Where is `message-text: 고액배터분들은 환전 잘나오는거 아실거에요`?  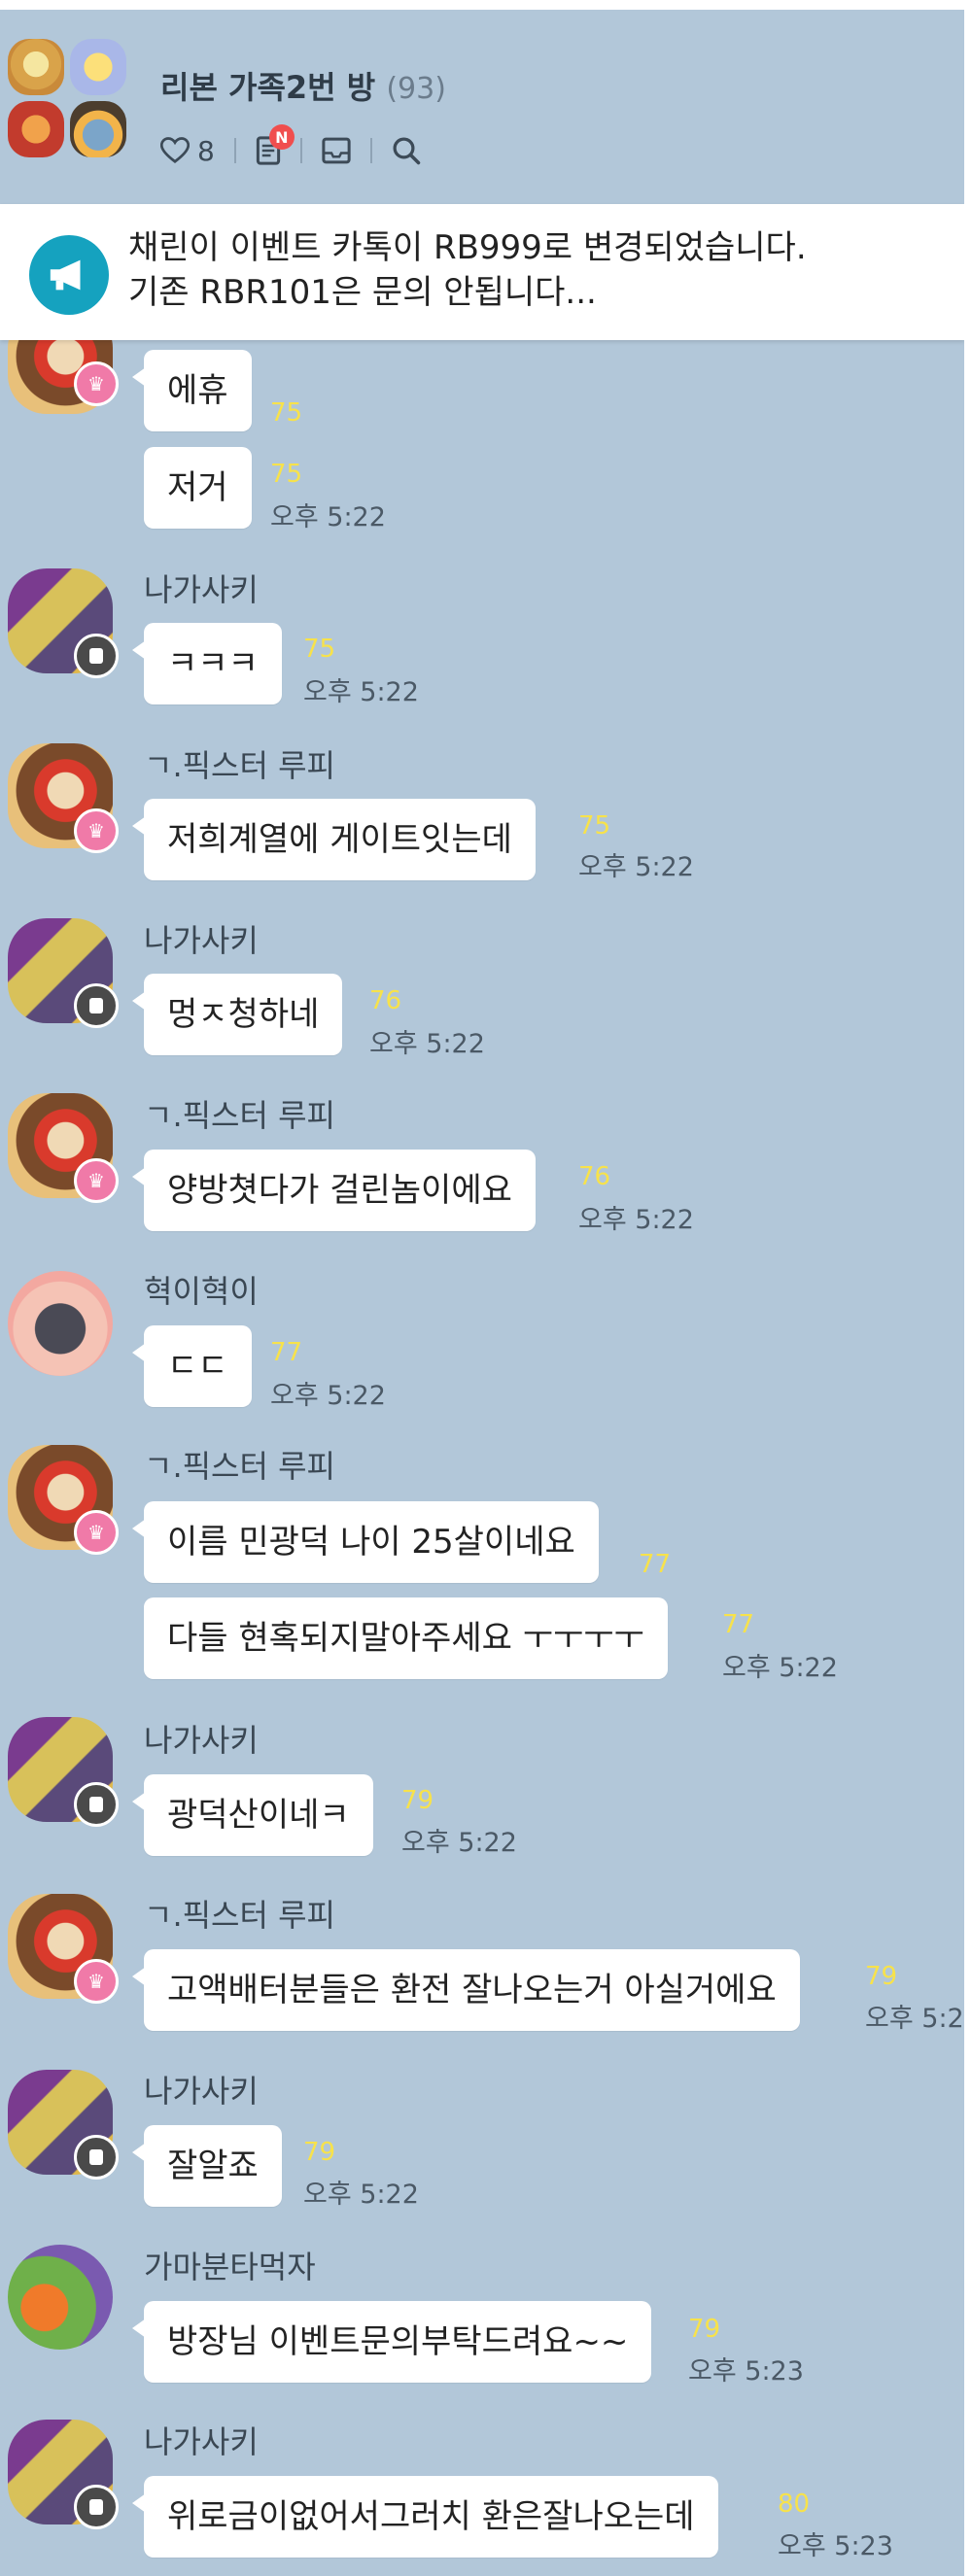 message-text: 고액배터분들은 환전 잘나오는거 아실거에요 is located at coordinates (472, 1990).